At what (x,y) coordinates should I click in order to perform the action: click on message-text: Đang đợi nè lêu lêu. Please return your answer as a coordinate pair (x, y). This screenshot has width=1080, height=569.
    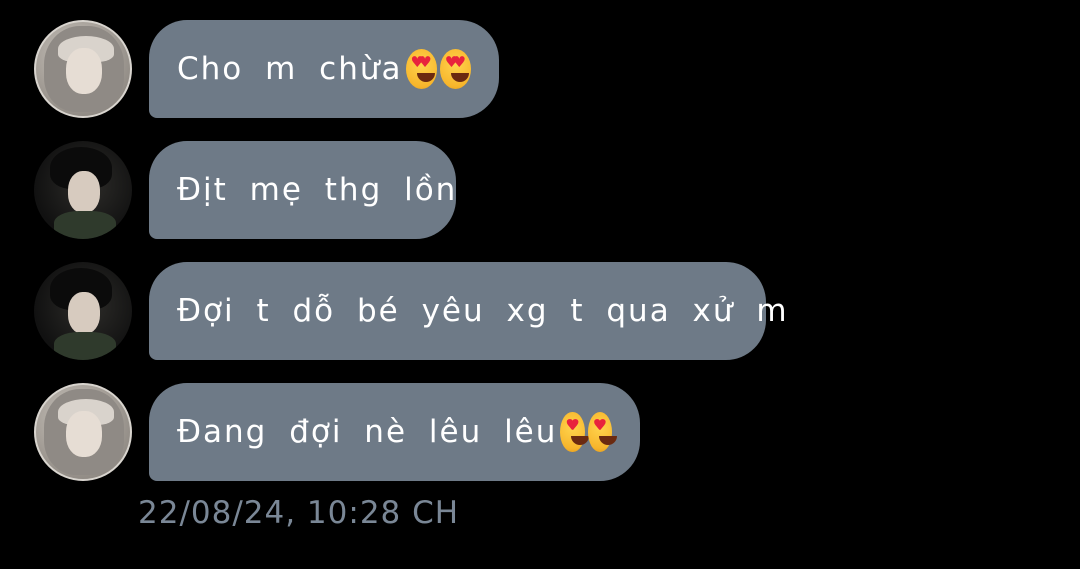
    Looking at the image, I should click on (367, 432).